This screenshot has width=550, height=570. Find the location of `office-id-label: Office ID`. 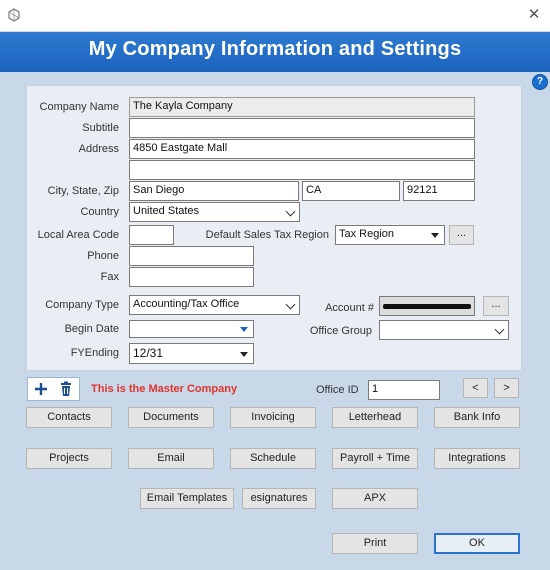

office-id-label: Office ID is located at coordinates (337, 390).